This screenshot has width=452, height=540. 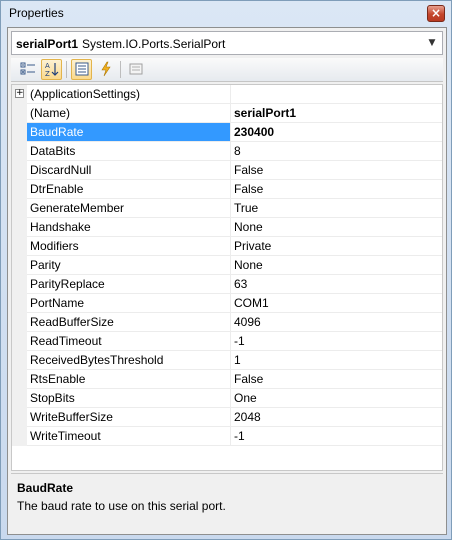 What do you see at coordinates (129, 284) in the screenshot?
I see `property-name: ParityReplace` at bounding box center [129, 284].